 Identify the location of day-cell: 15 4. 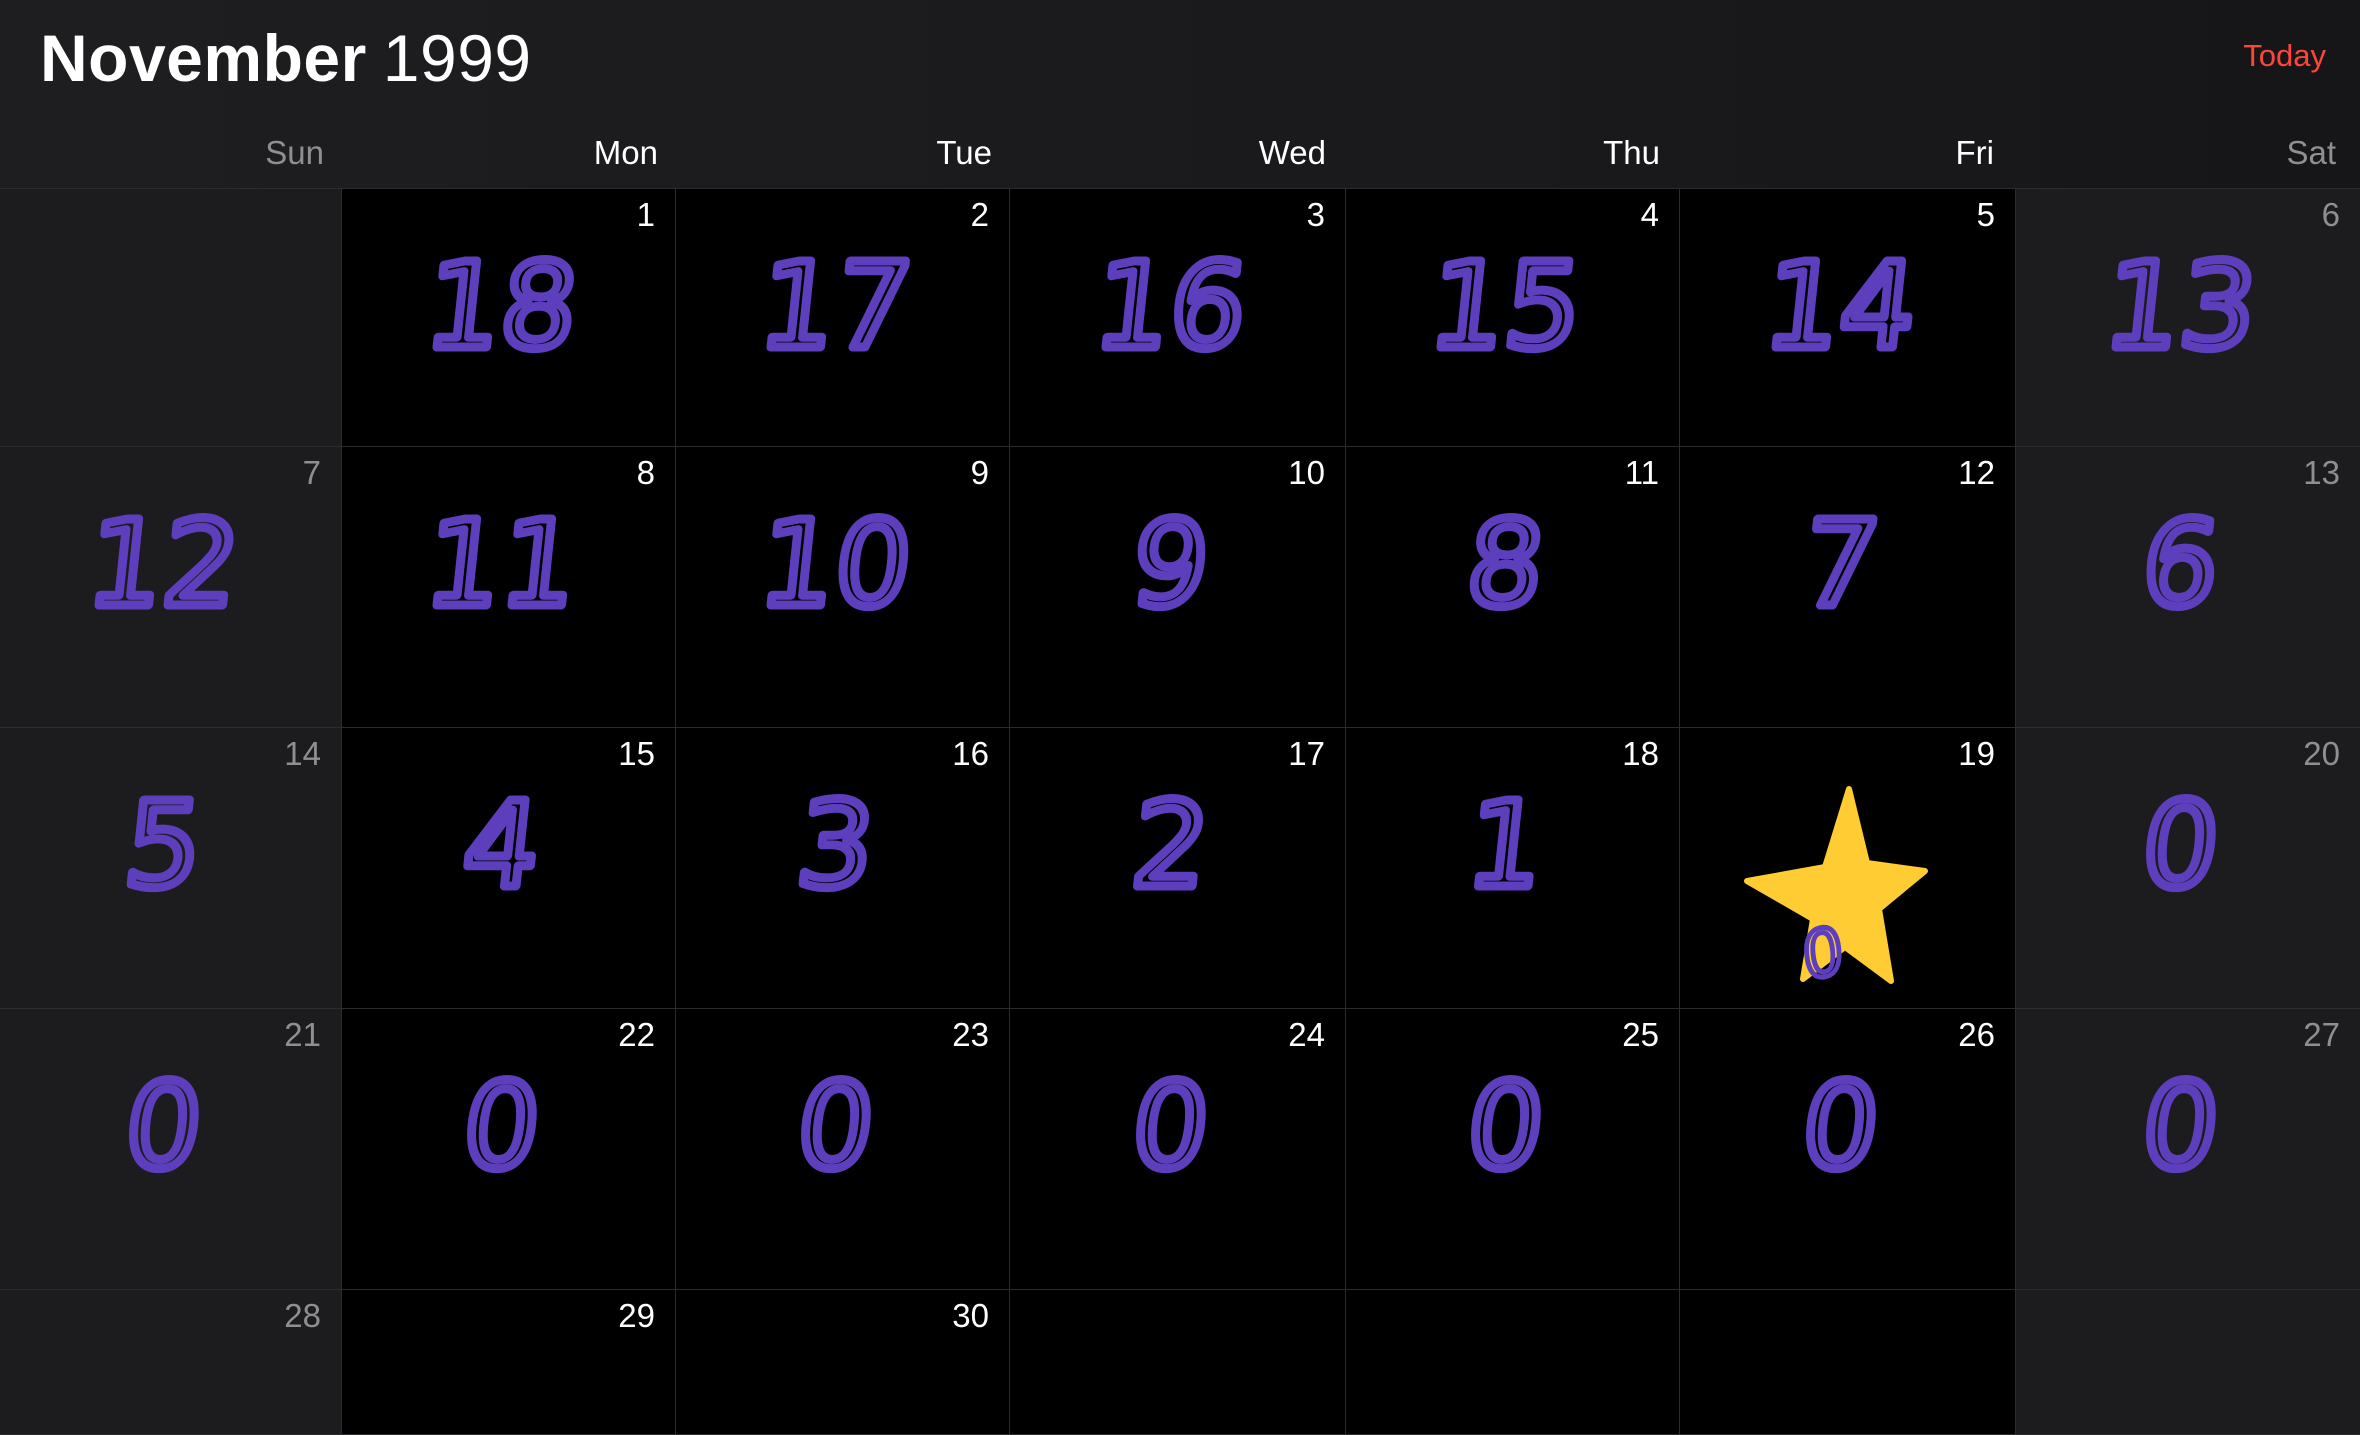
(509, 868).